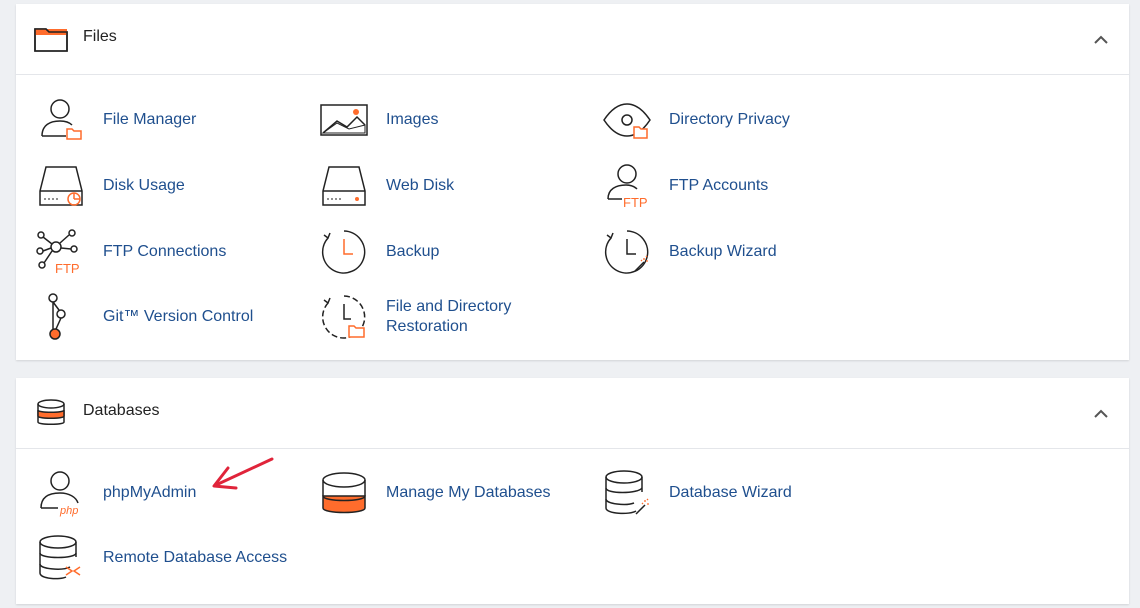  I want to click on file-manager-icon, so click(61, 119).